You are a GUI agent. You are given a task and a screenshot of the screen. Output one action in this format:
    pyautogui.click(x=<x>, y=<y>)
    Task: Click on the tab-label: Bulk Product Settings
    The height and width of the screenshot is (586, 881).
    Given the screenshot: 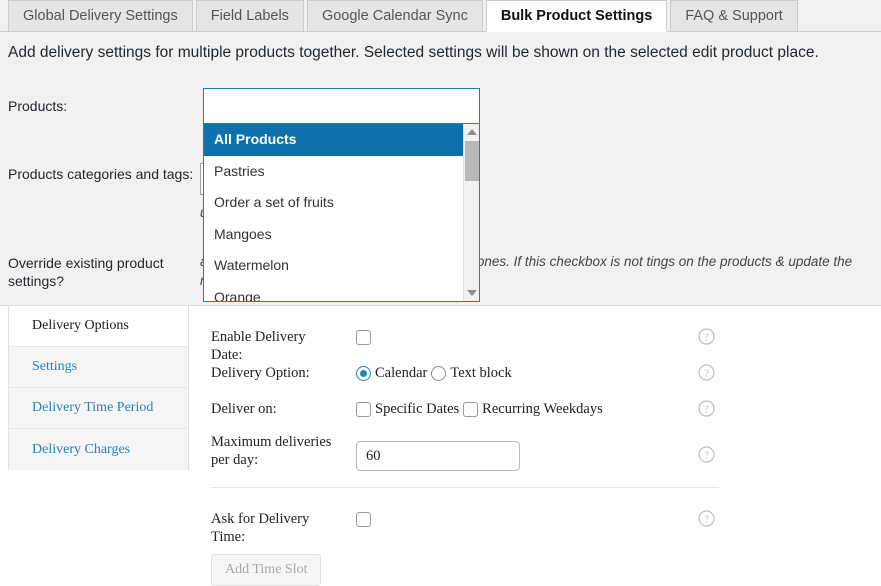 What is the action you would take?
    pyautogui.click(x=576, y=15)
    